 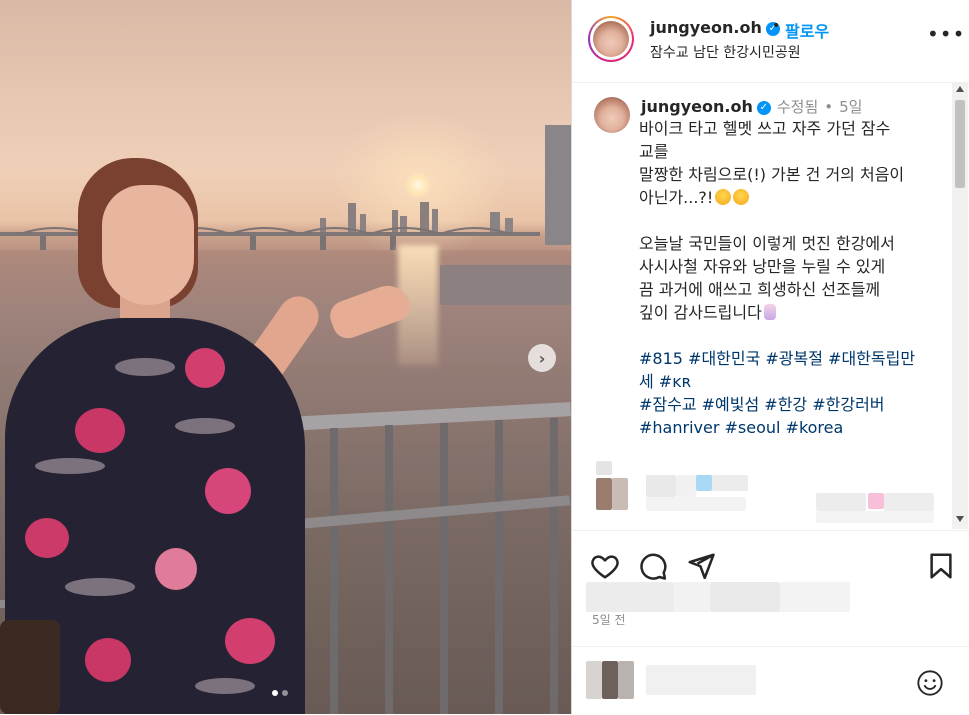 I want to click on edited-label: 수정됨, so click(x=797, y=107).